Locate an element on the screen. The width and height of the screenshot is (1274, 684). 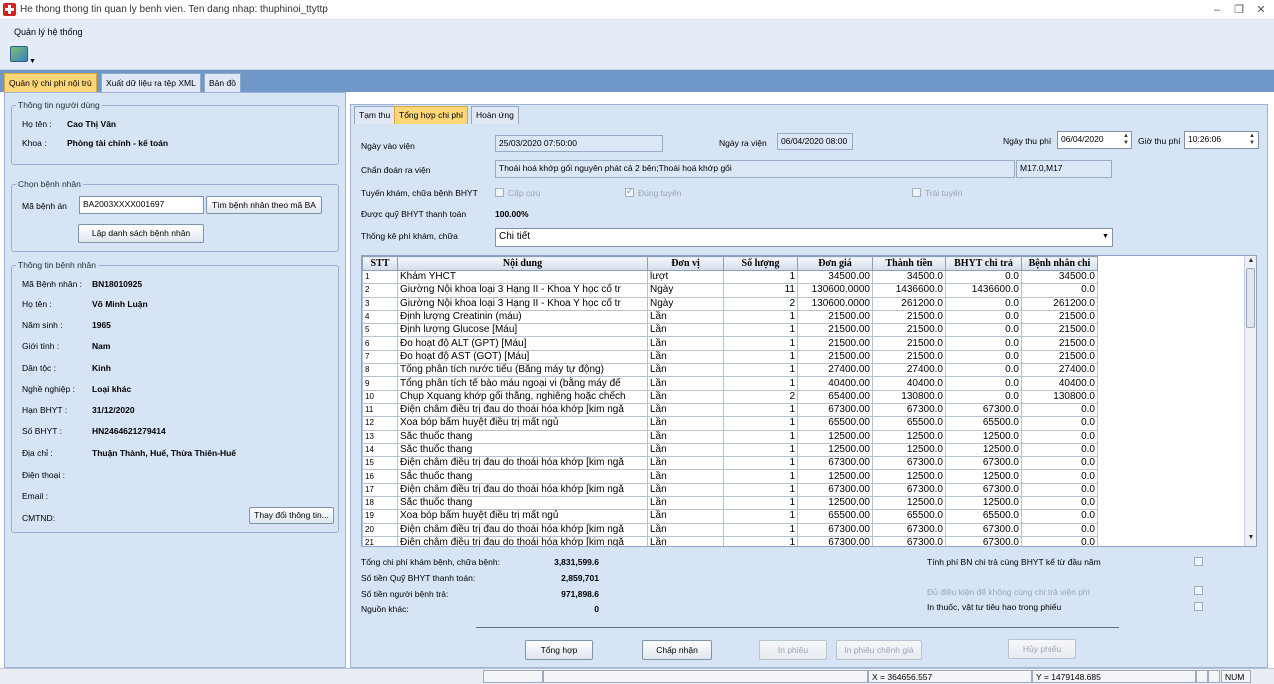
option-print-supplies-checkbox is located at coordinates (1198, 606).